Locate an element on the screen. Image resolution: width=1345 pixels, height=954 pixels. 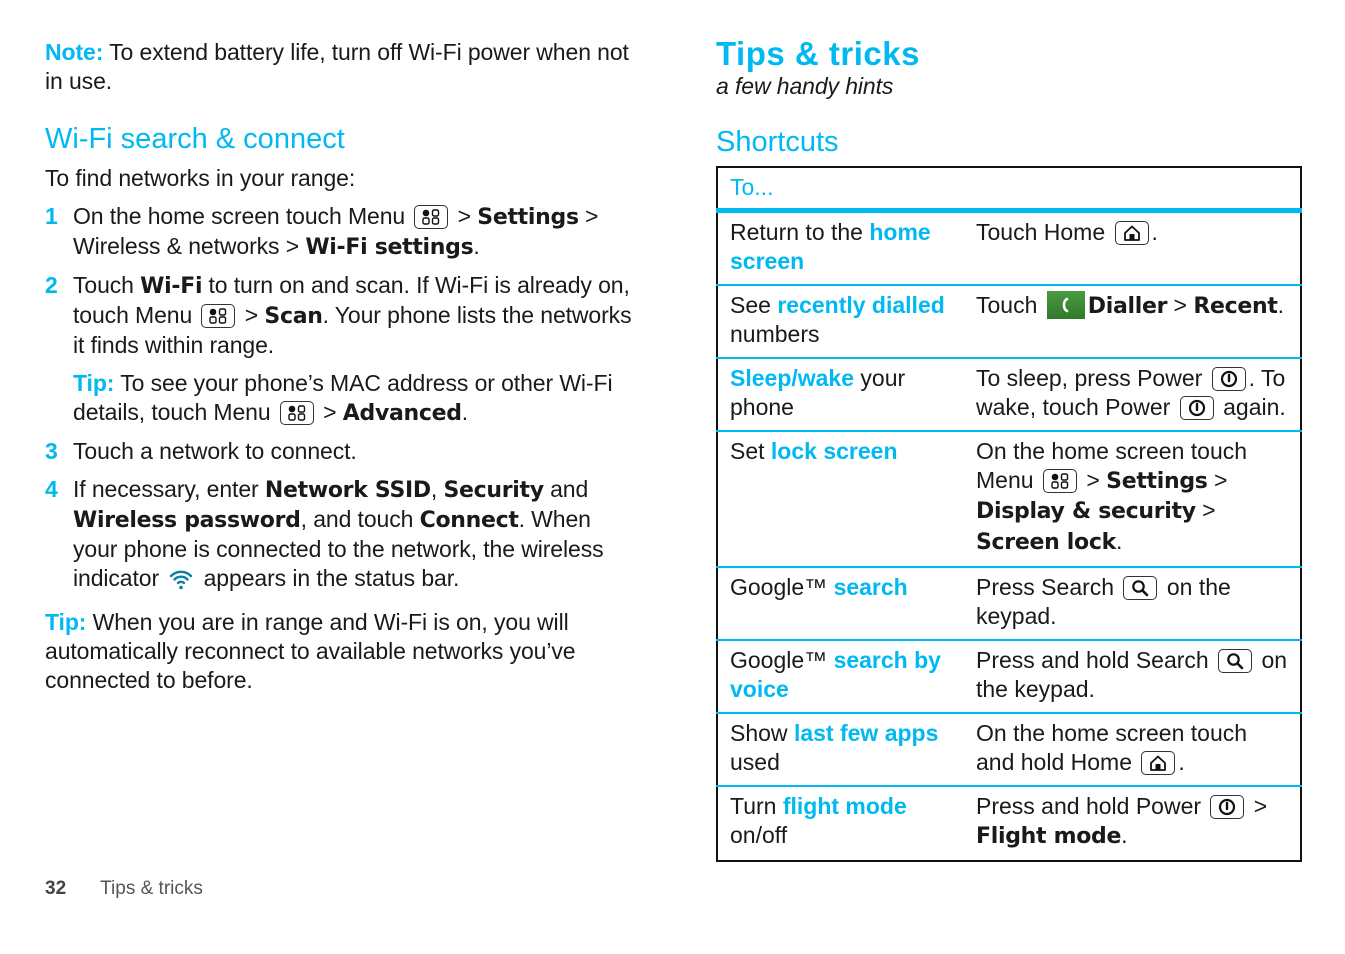
tip-text: . is located at coordinates (464, 412).